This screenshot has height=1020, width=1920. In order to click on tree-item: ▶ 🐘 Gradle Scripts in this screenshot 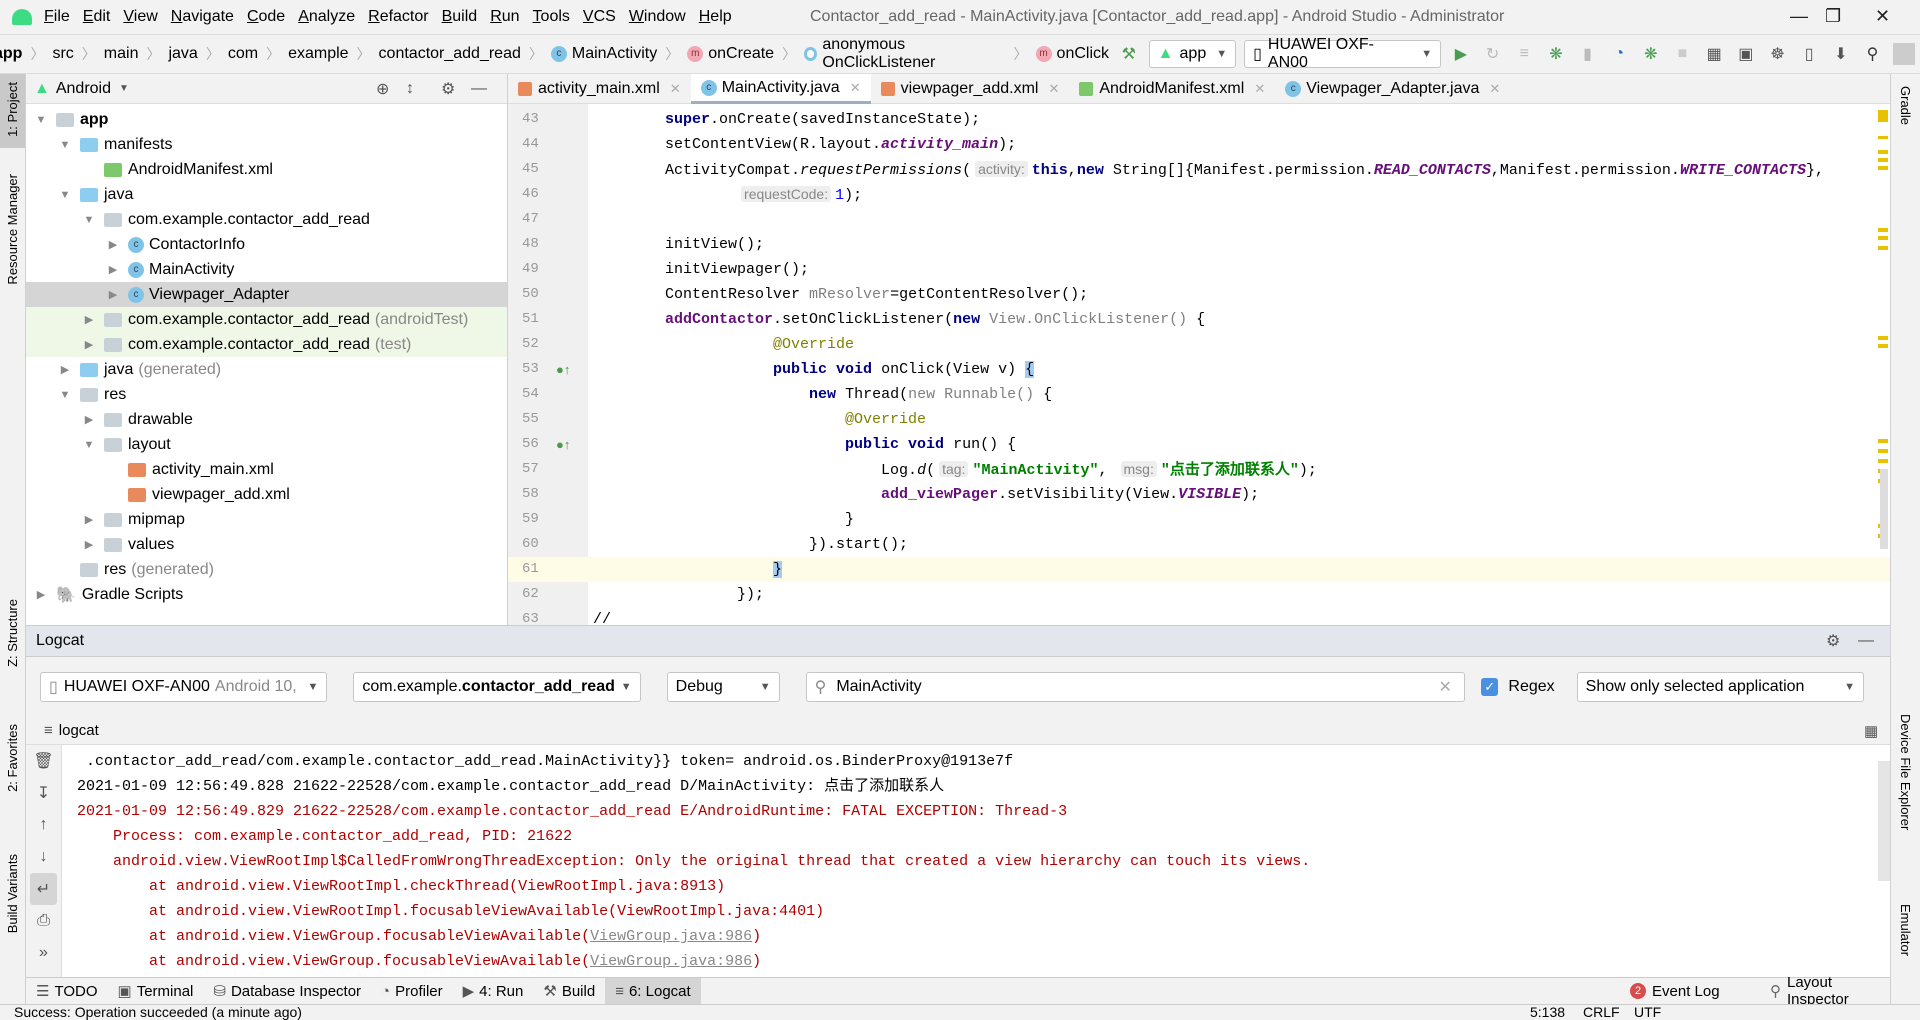, I will do `click(266, 594)`.